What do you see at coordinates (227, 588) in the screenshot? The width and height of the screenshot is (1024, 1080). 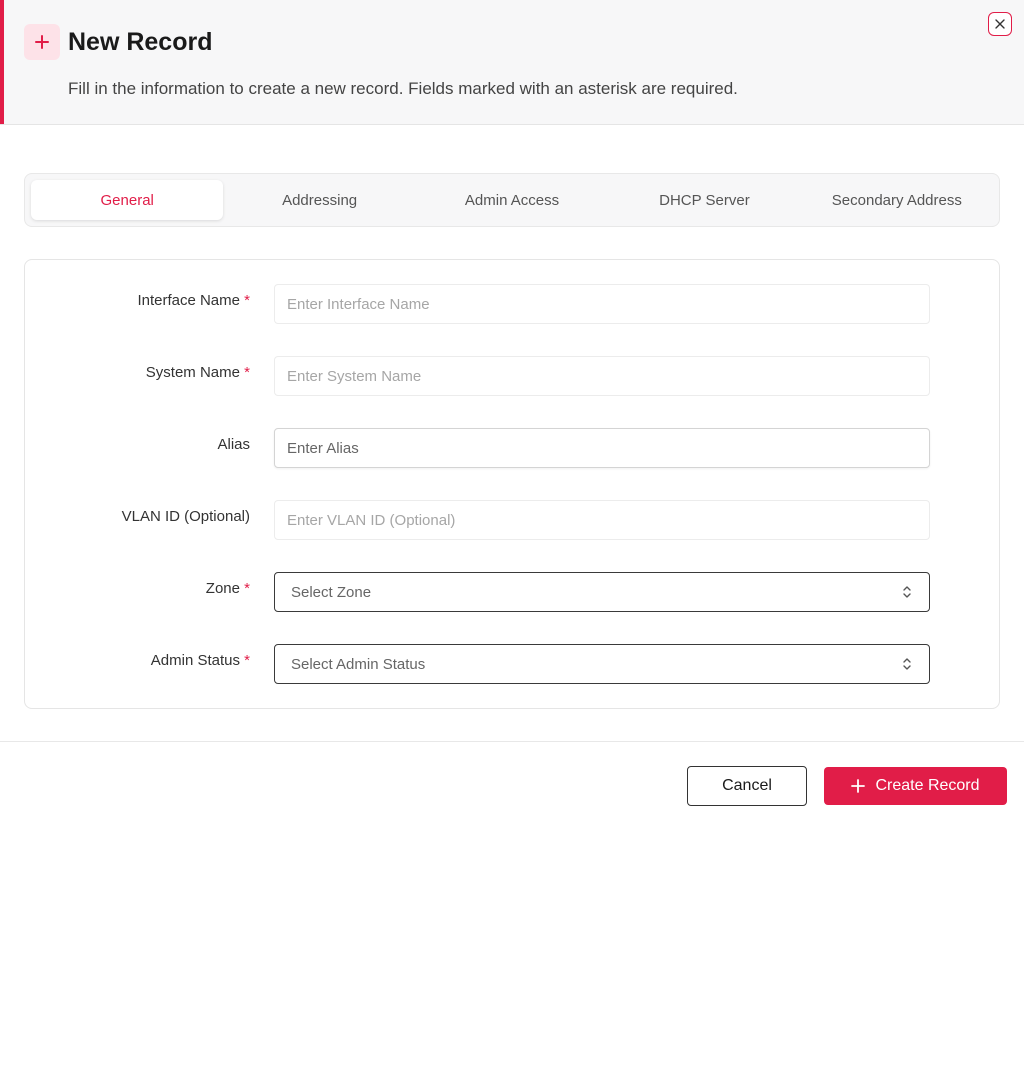 I see `field-label: Zone *` at bounding box center [227, 588].